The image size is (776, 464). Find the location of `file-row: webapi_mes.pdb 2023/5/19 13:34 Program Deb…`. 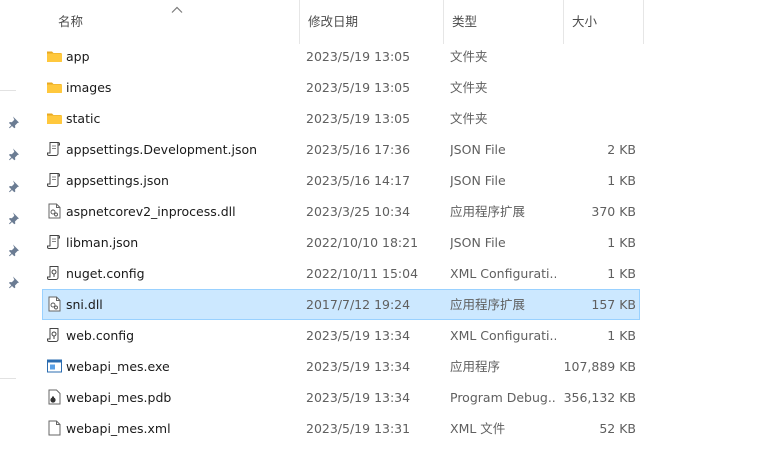

file-row: webapi_mes.pdb 2023/5/19 13:34 Program Deb… is located at coordinates (341, 397).